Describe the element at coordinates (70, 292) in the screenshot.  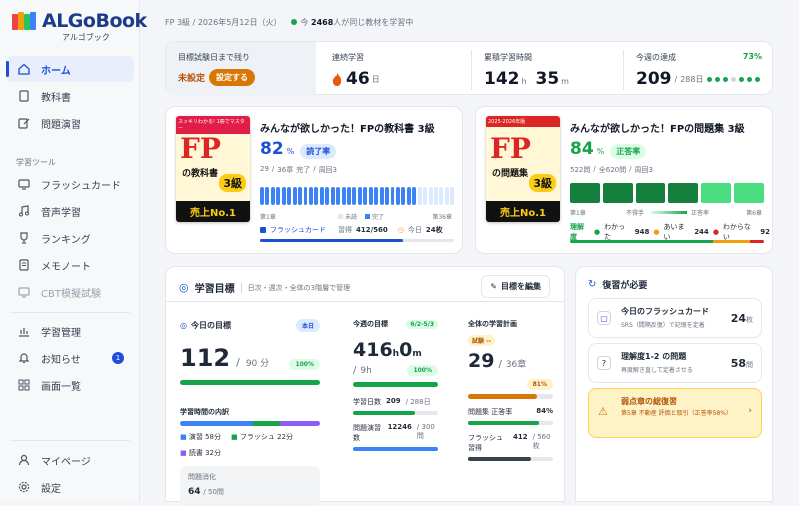
I see `nav-cbt: CBT模擬試験` at that location.